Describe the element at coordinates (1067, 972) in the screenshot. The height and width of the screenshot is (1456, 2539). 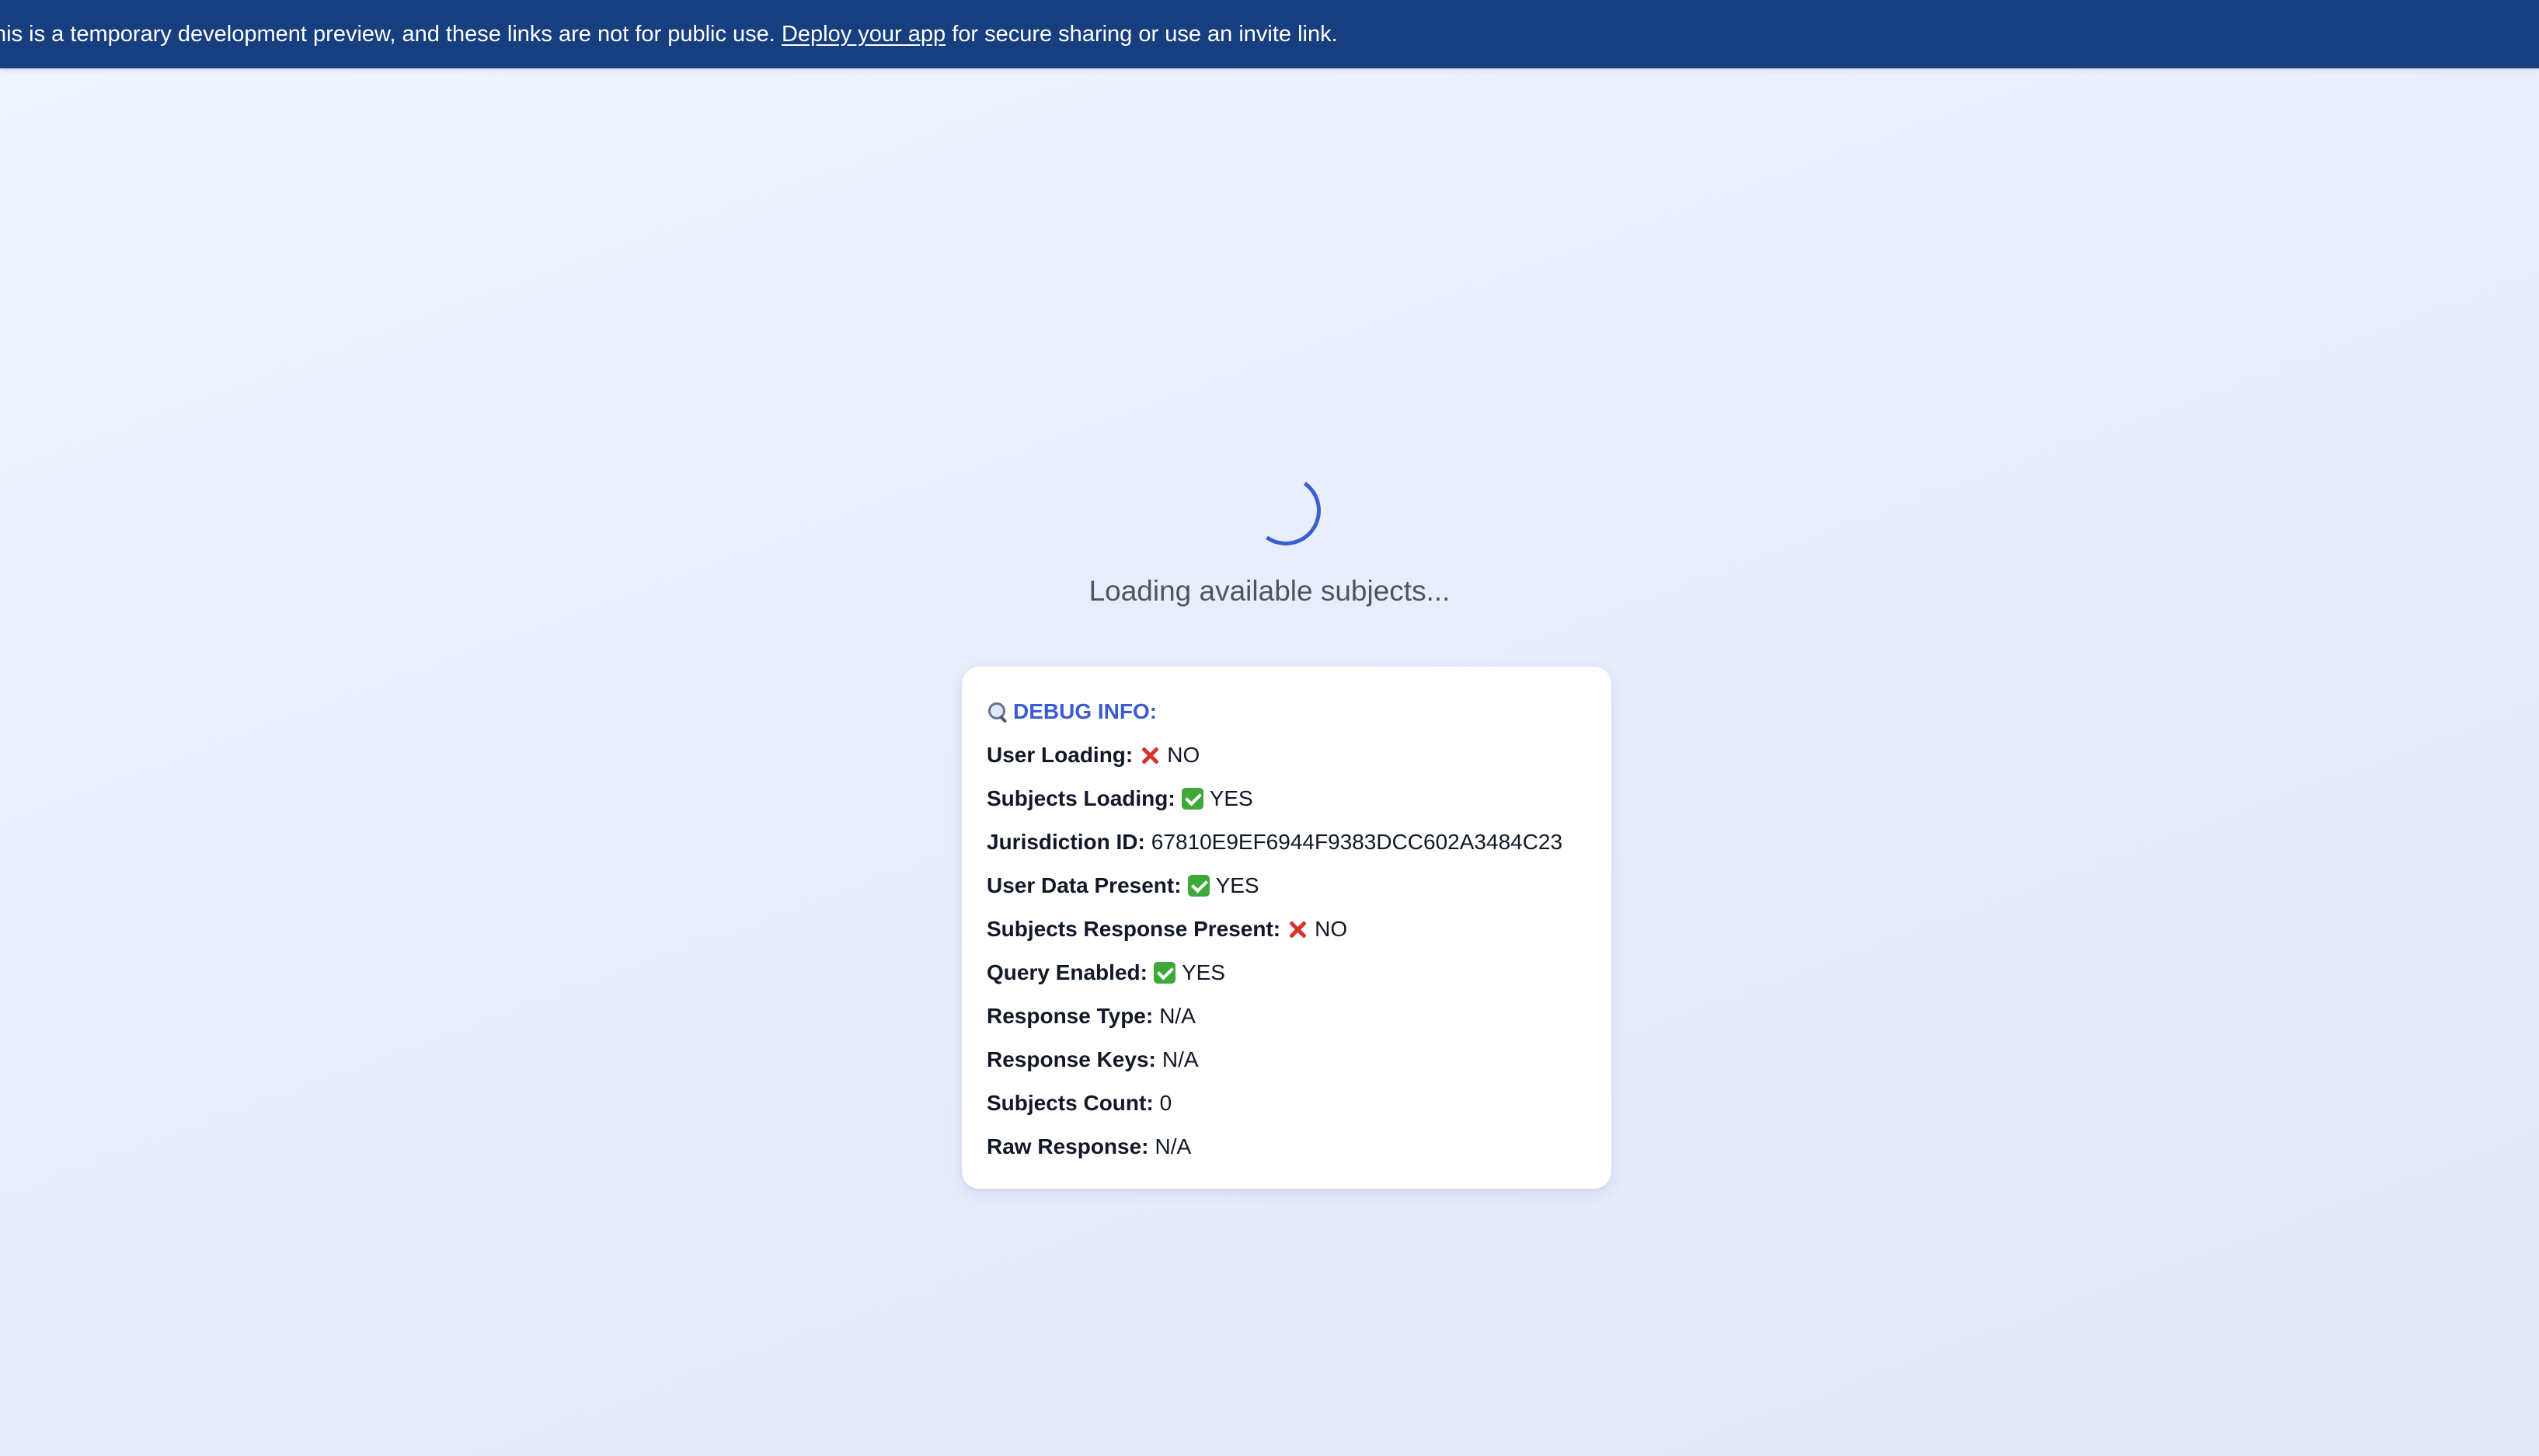
I see `debug-row-label: Query Enabled:` at that location.